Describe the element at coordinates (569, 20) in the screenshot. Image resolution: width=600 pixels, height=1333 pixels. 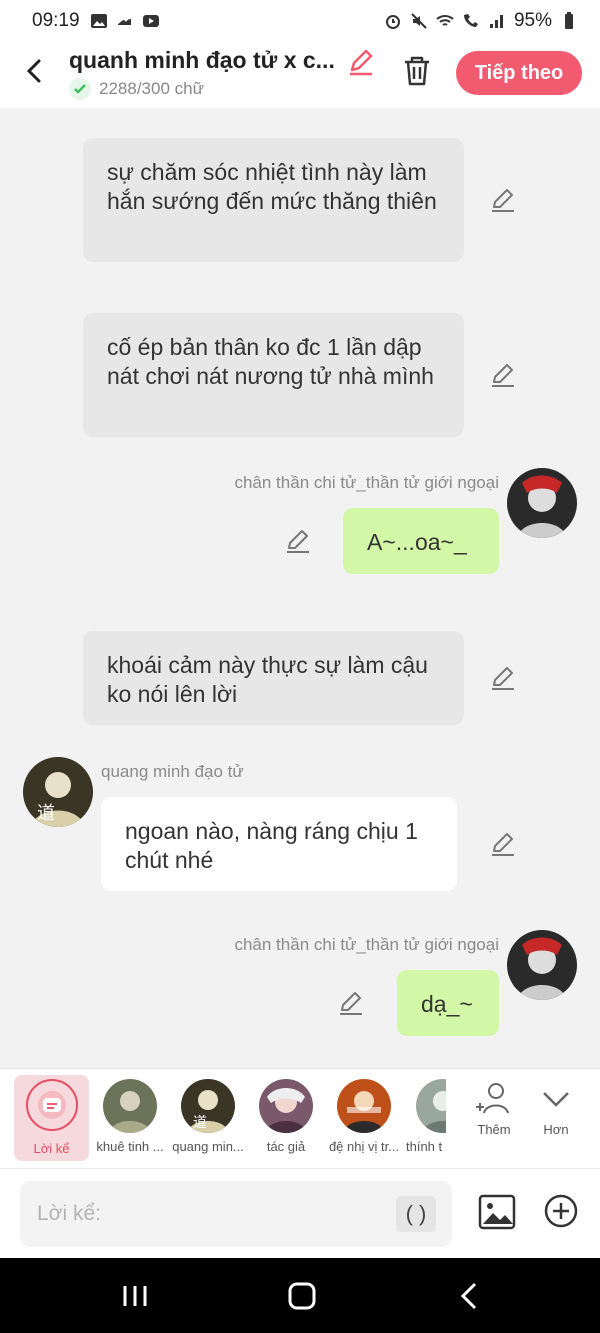
I see `battery-icon` at that location.